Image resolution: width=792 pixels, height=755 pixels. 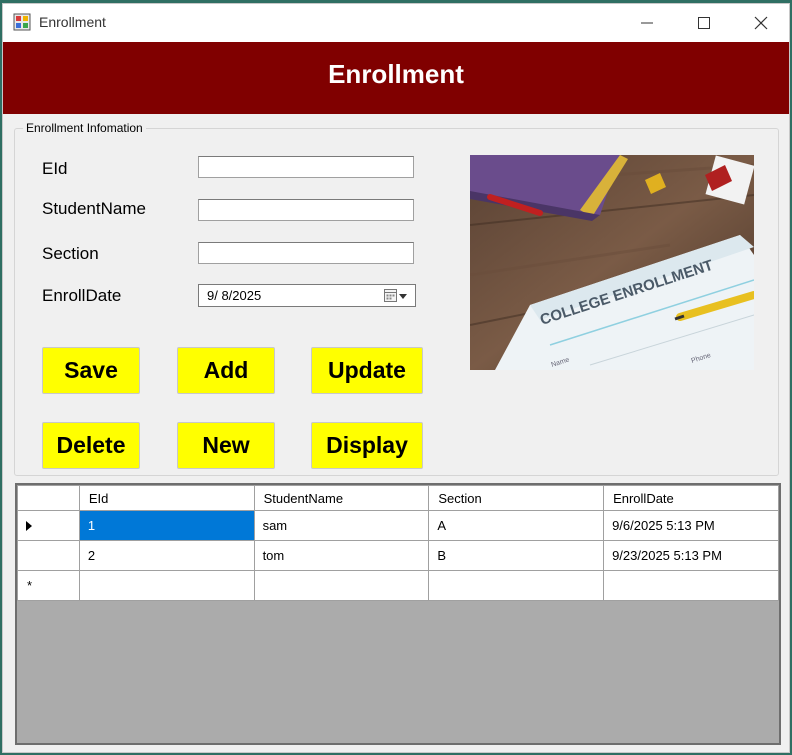 What do you see at coordinates (166, 555) in the screenshot?
I see `cell-eid: 2` at bounding box center [166, 555].